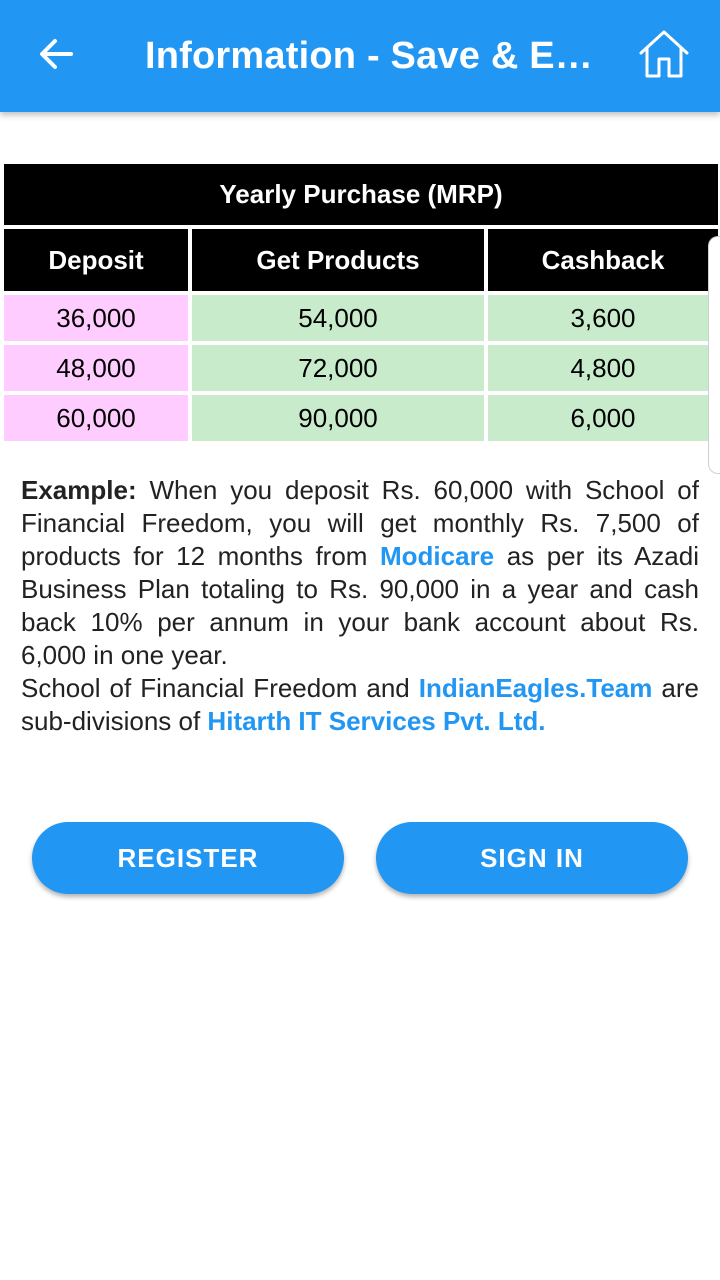  I want to click on table-title: Yearly Purchase (MRP), so click(361, 194).